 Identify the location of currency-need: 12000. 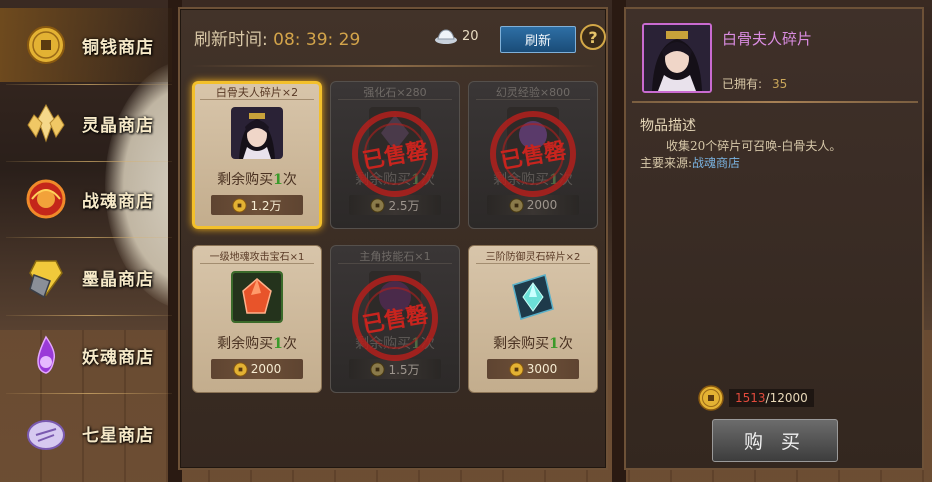
(788, 398).